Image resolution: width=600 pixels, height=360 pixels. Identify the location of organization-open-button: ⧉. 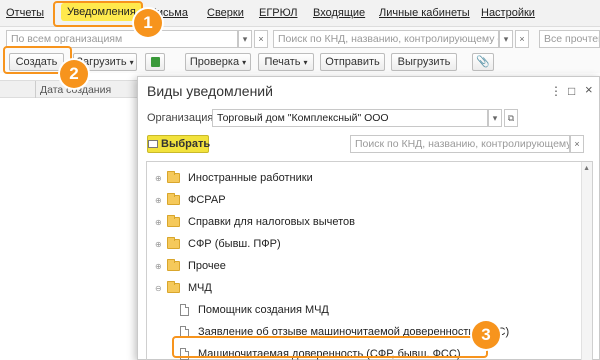
(511, 118).